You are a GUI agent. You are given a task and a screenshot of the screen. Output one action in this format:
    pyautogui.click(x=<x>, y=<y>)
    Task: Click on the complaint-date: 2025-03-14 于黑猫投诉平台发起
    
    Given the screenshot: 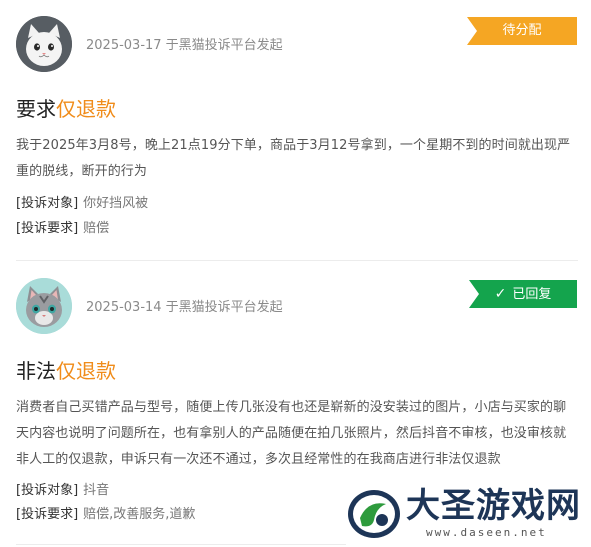 What is the action you would take?
    pyautogui.click(x=184, y=307)
    